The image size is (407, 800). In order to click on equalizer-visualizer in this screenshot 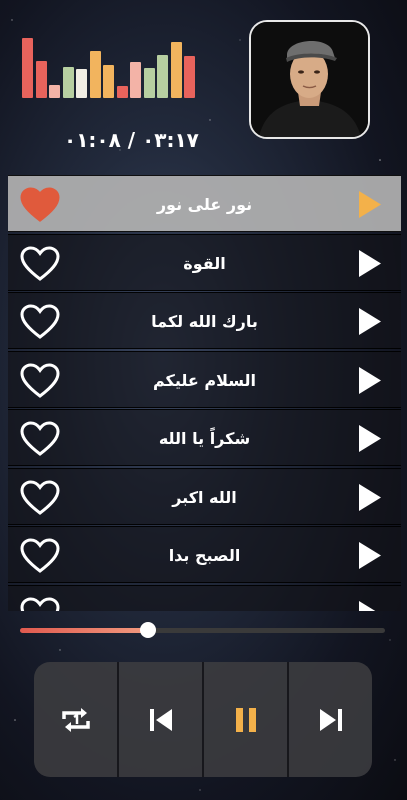, I will do `click(109, 68)`.